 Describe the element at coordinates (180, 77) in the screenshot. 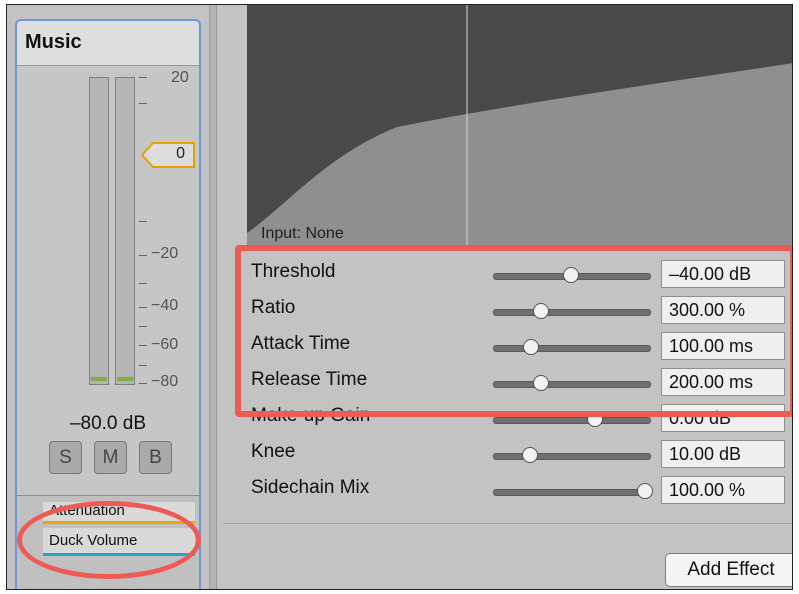

I see `scale-label: 20` at that location.